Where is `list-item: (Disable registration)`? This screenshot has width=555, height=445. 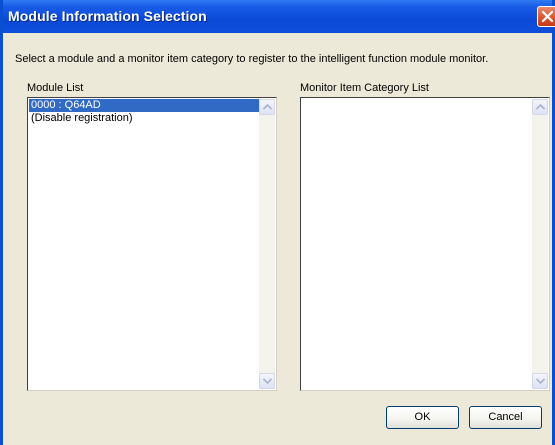
list-item: (Disable registration) is located at coordinates (144, 118).